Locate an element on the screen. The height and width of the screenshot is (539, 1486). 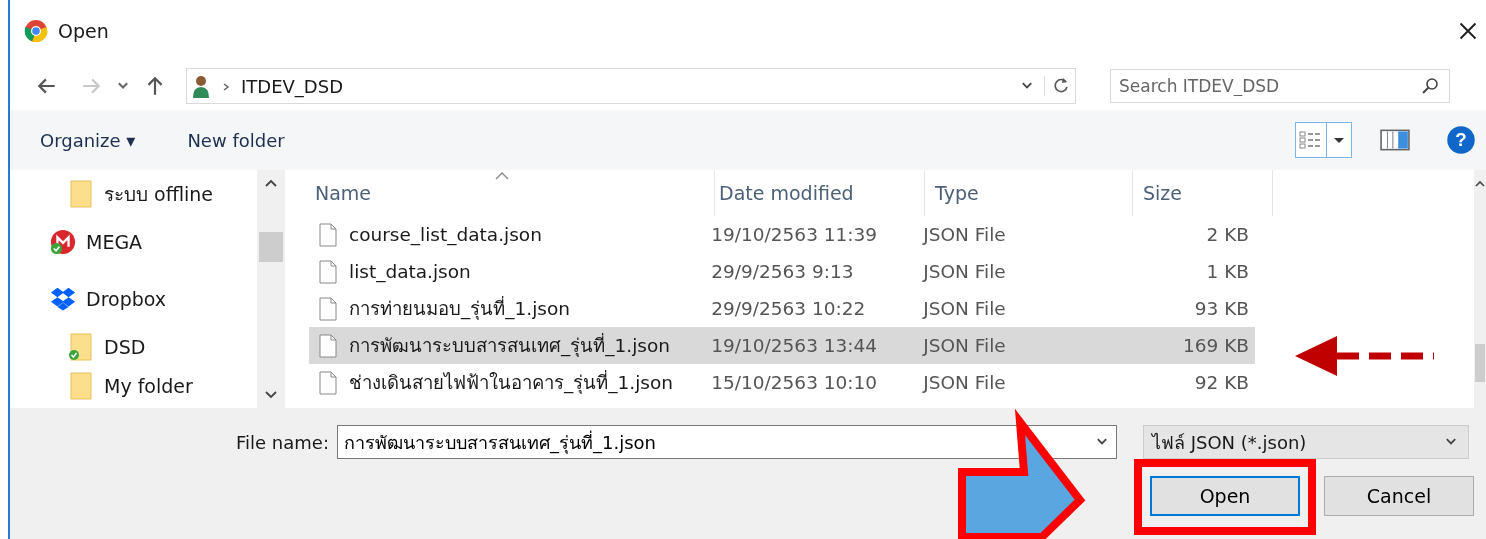
sidebar-item: DSD is located at coordinates (133, 346).